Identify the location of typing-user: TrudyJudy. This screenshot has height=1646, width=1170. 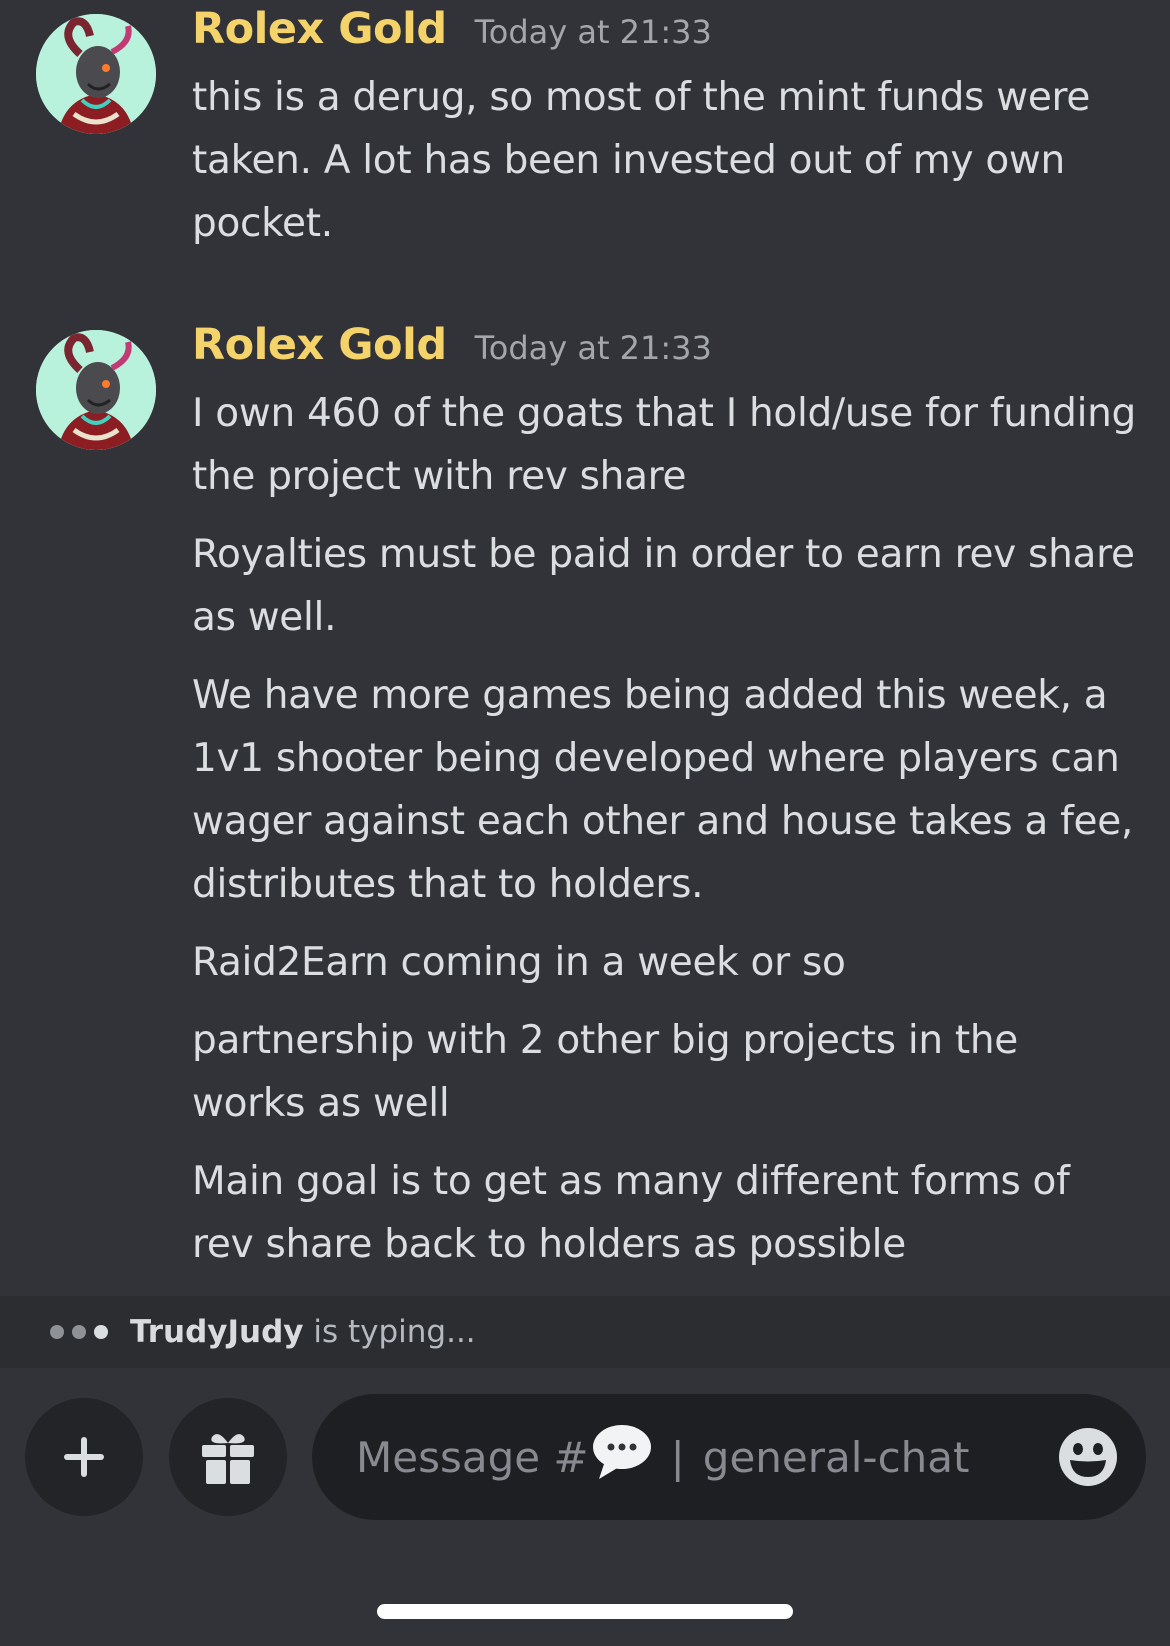
(217, 1332).